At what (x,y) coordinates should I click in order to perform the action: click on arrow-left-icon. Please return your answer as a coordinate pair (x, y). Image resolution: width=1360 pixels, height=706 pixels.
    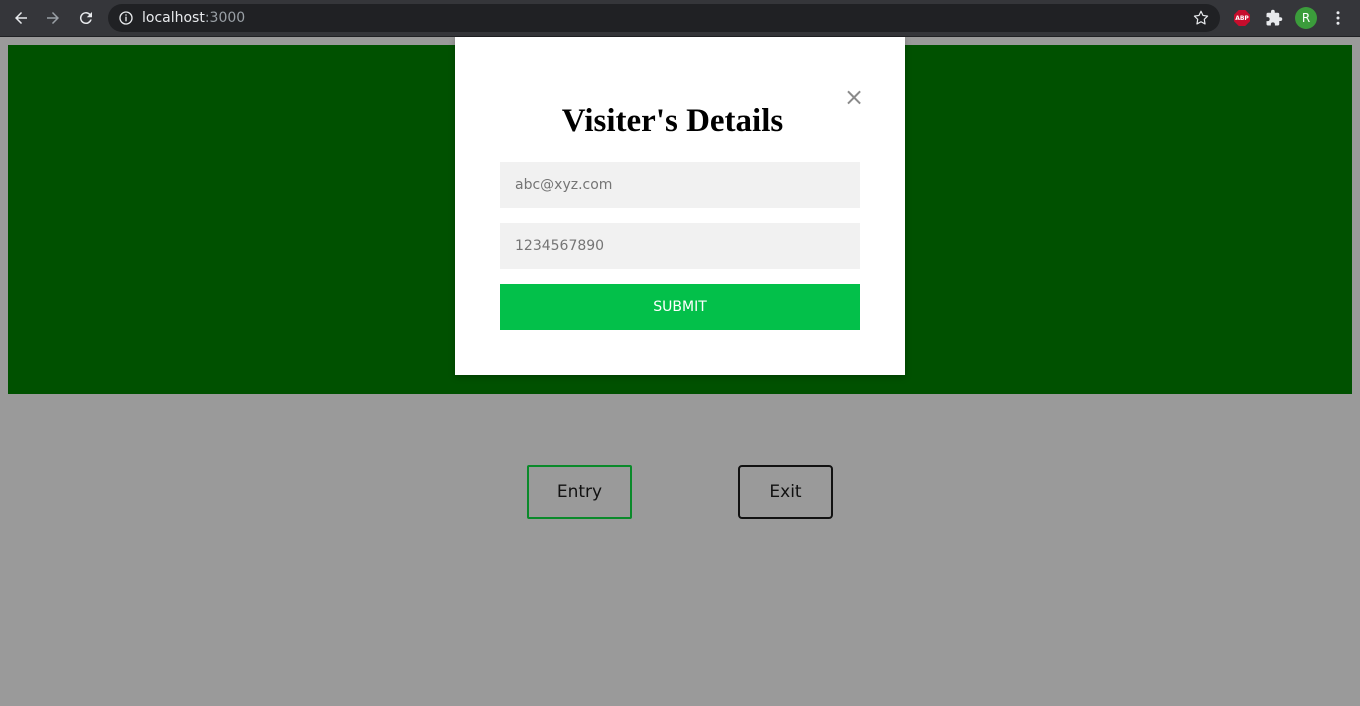
    Looking at the image, I should click on (21, 18).